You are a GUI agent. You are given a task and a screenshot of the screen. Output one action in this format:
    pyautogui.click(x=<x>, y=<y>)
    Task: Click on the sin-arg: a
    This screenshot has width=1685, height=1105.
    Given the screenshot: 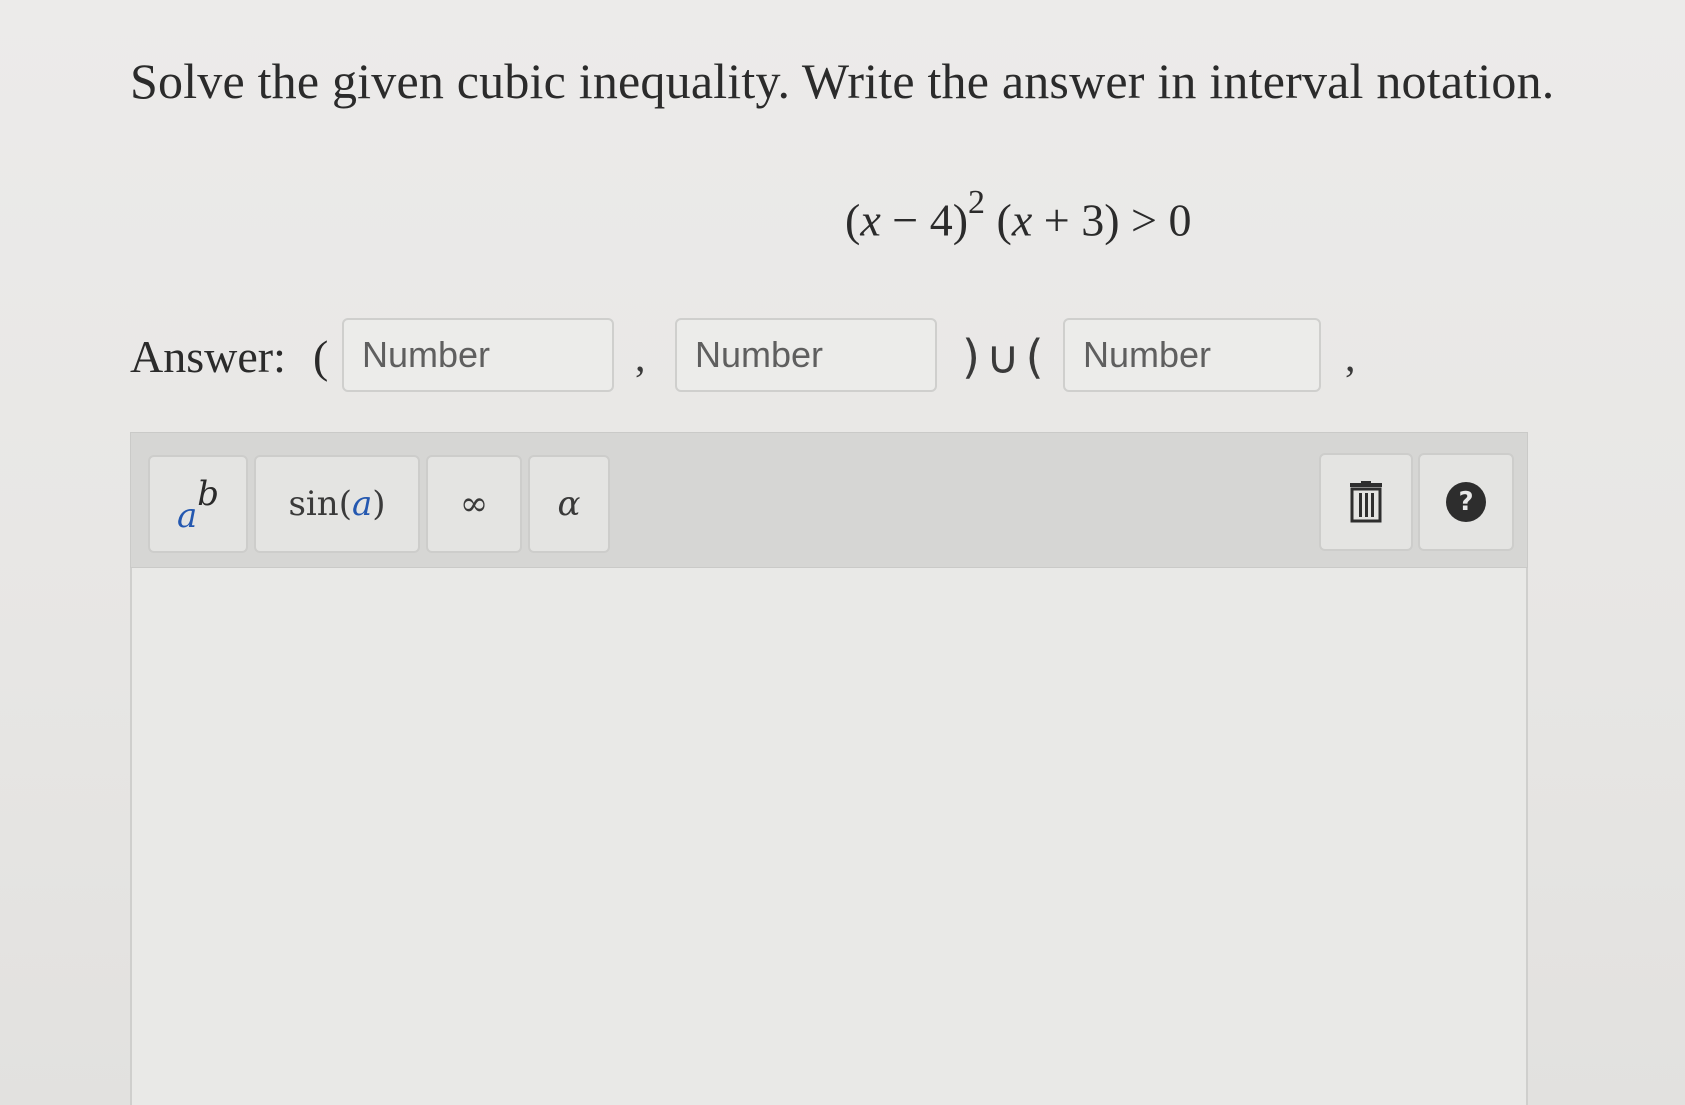 What is the action you would take?
    pyautogui.click(x=362, y=504)
    